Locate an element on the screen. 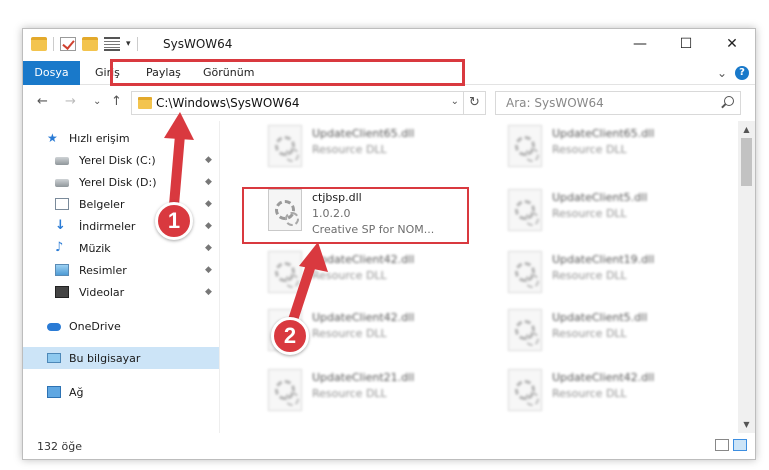  computer-icon is located at coordinates (54, 358).